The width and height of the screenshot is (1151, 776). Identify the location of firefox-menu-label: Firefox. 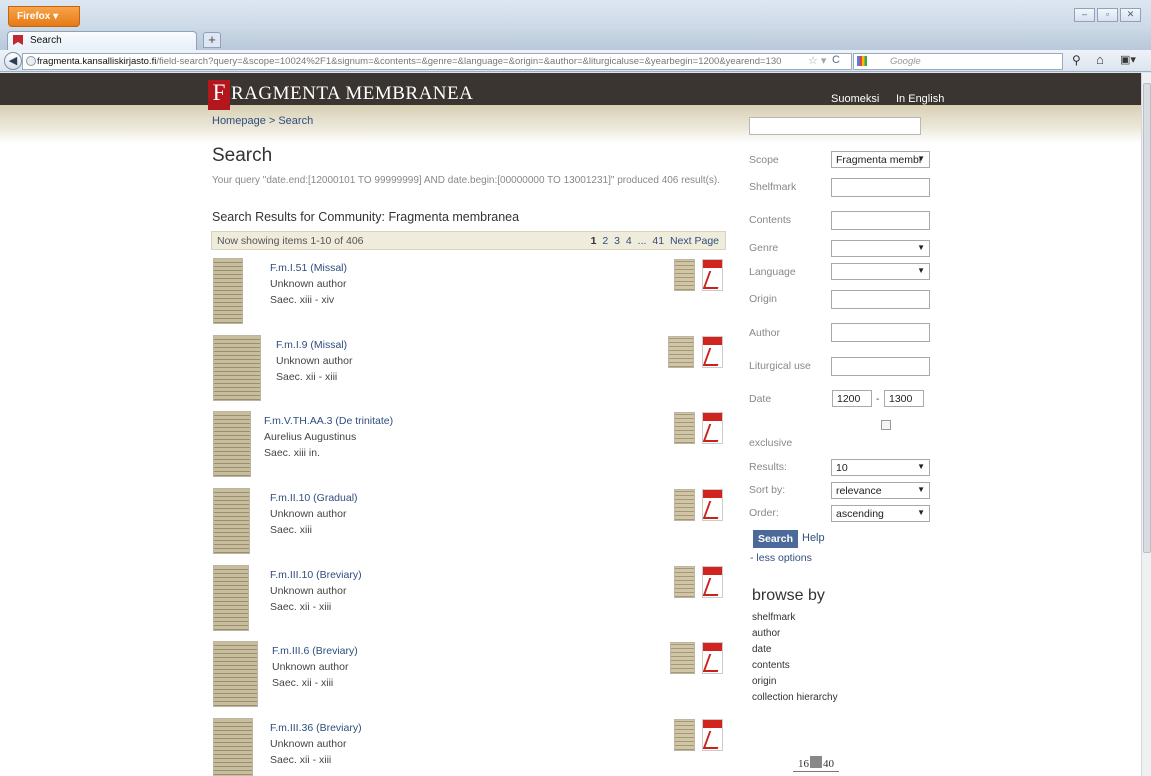
(34, 16).